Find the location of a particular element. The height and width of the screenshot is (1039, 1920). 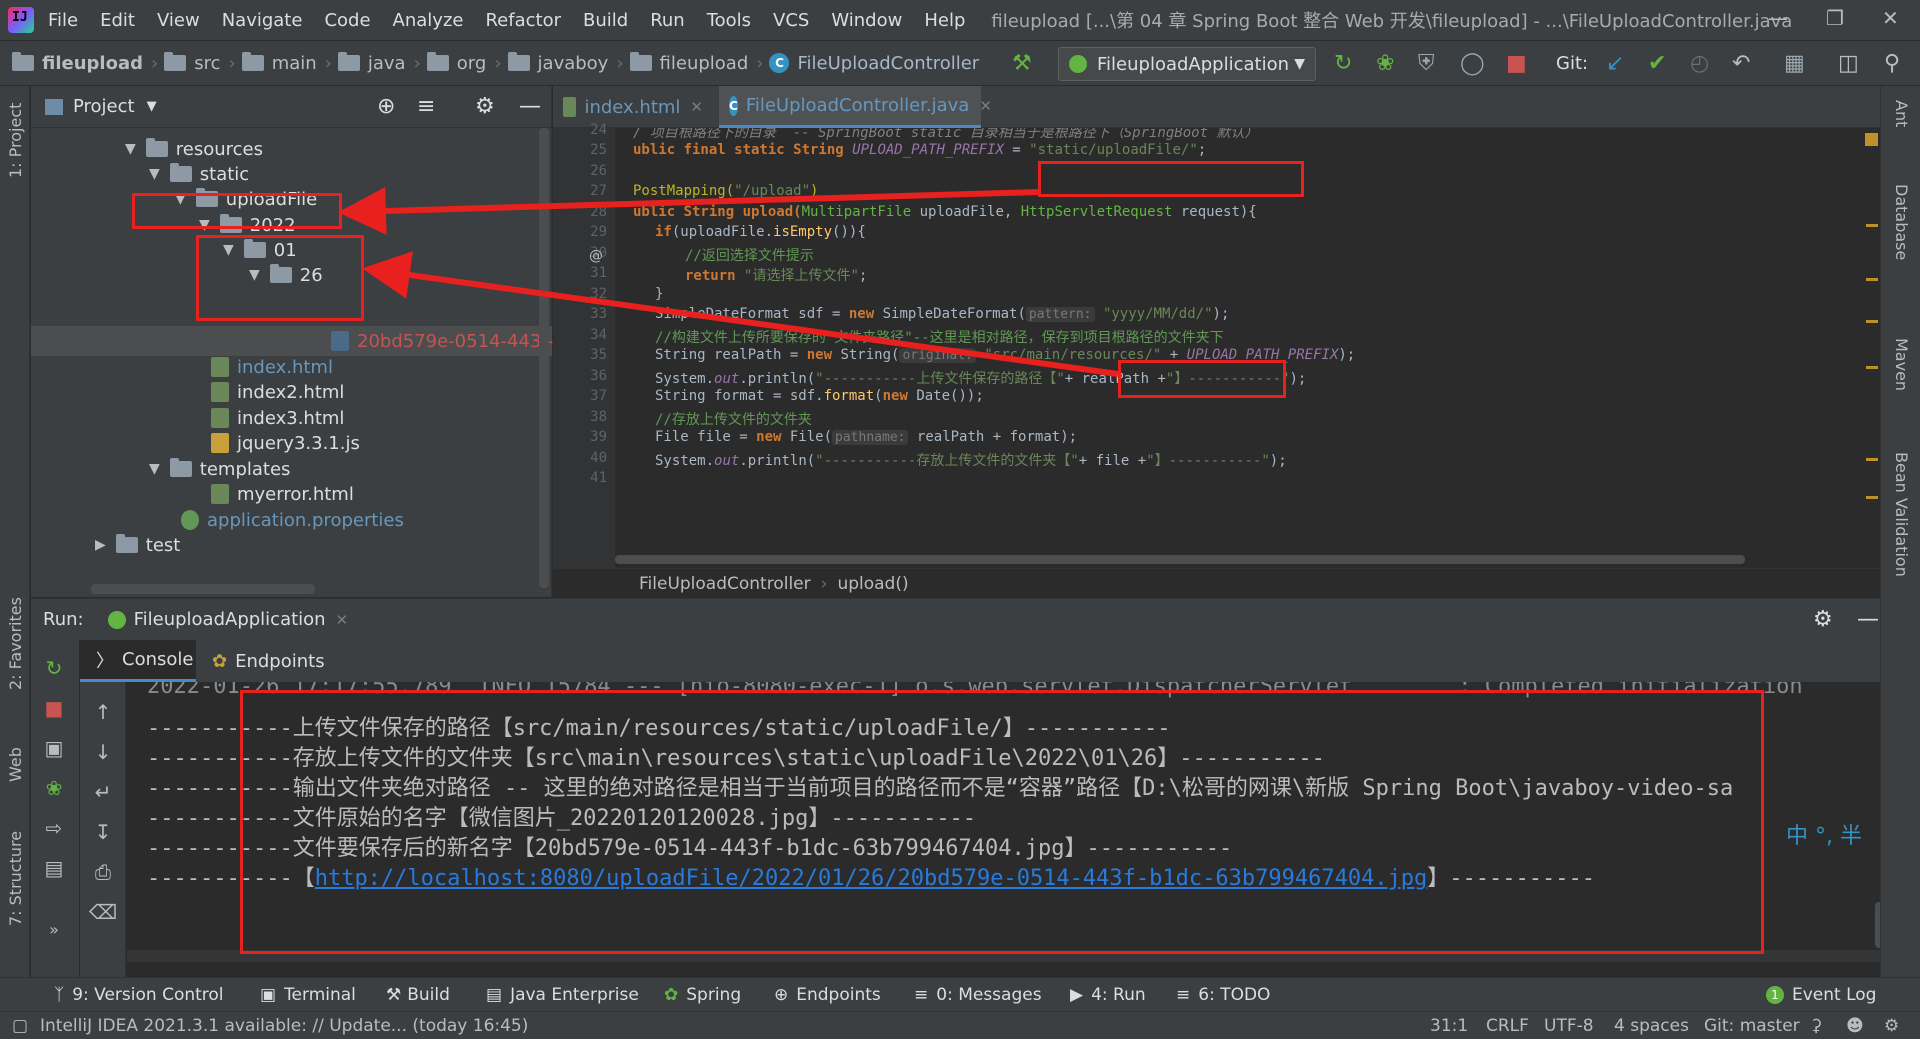

tab-fileuploadcontroller: C FileUploadController.java ✕ is located at coordinates (855, 107).